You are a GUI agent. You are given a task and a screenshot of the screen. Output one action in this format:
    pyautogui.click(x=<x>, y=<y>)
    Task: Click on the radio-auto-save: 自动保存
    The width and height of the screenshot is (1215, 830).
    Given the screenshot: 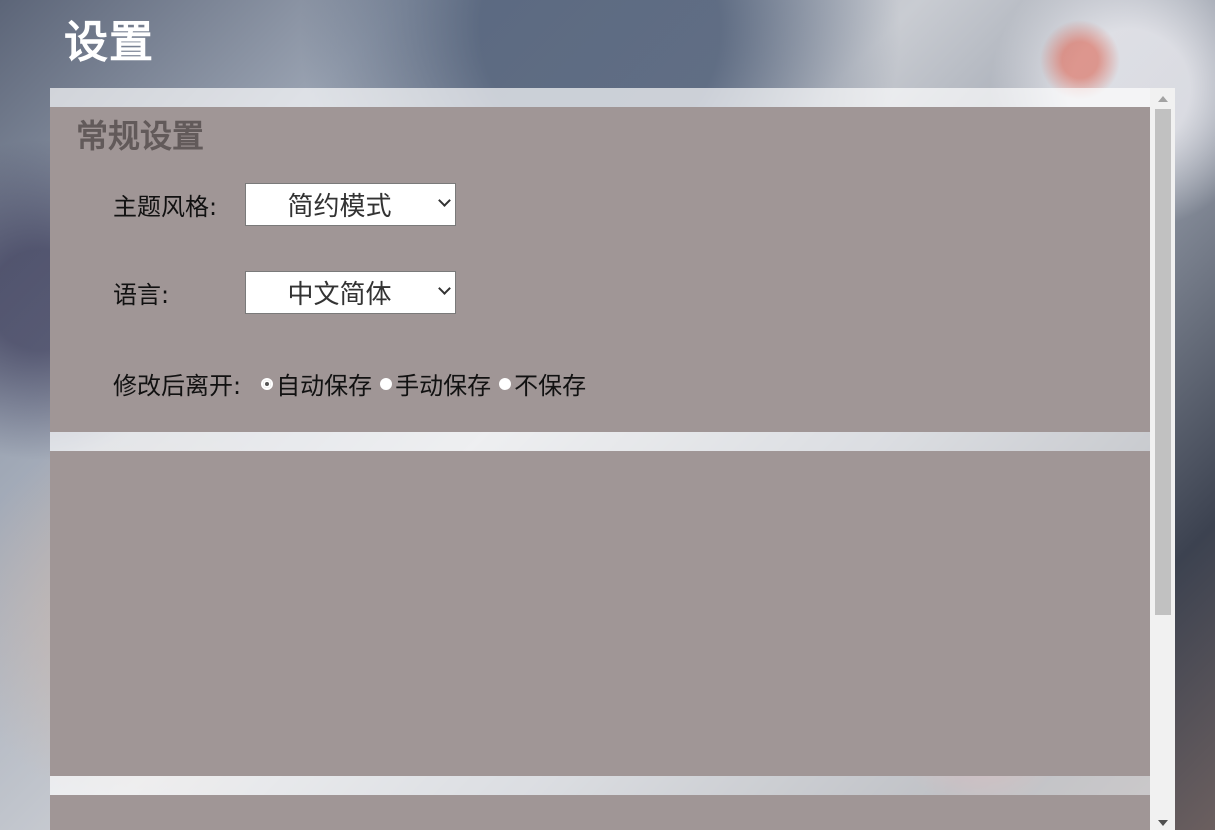 What is the action you would take?
    pyautogui.click(x=316, y=383)
    